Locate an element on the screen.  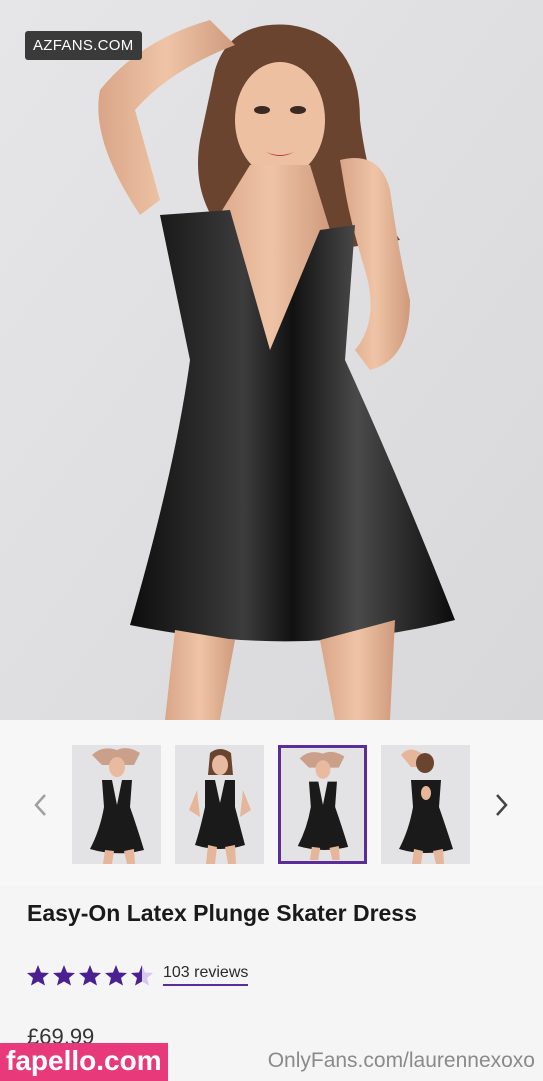
product-title: Easy-On Latex Plunge Skater Dress is located at coordinates (222, 913).